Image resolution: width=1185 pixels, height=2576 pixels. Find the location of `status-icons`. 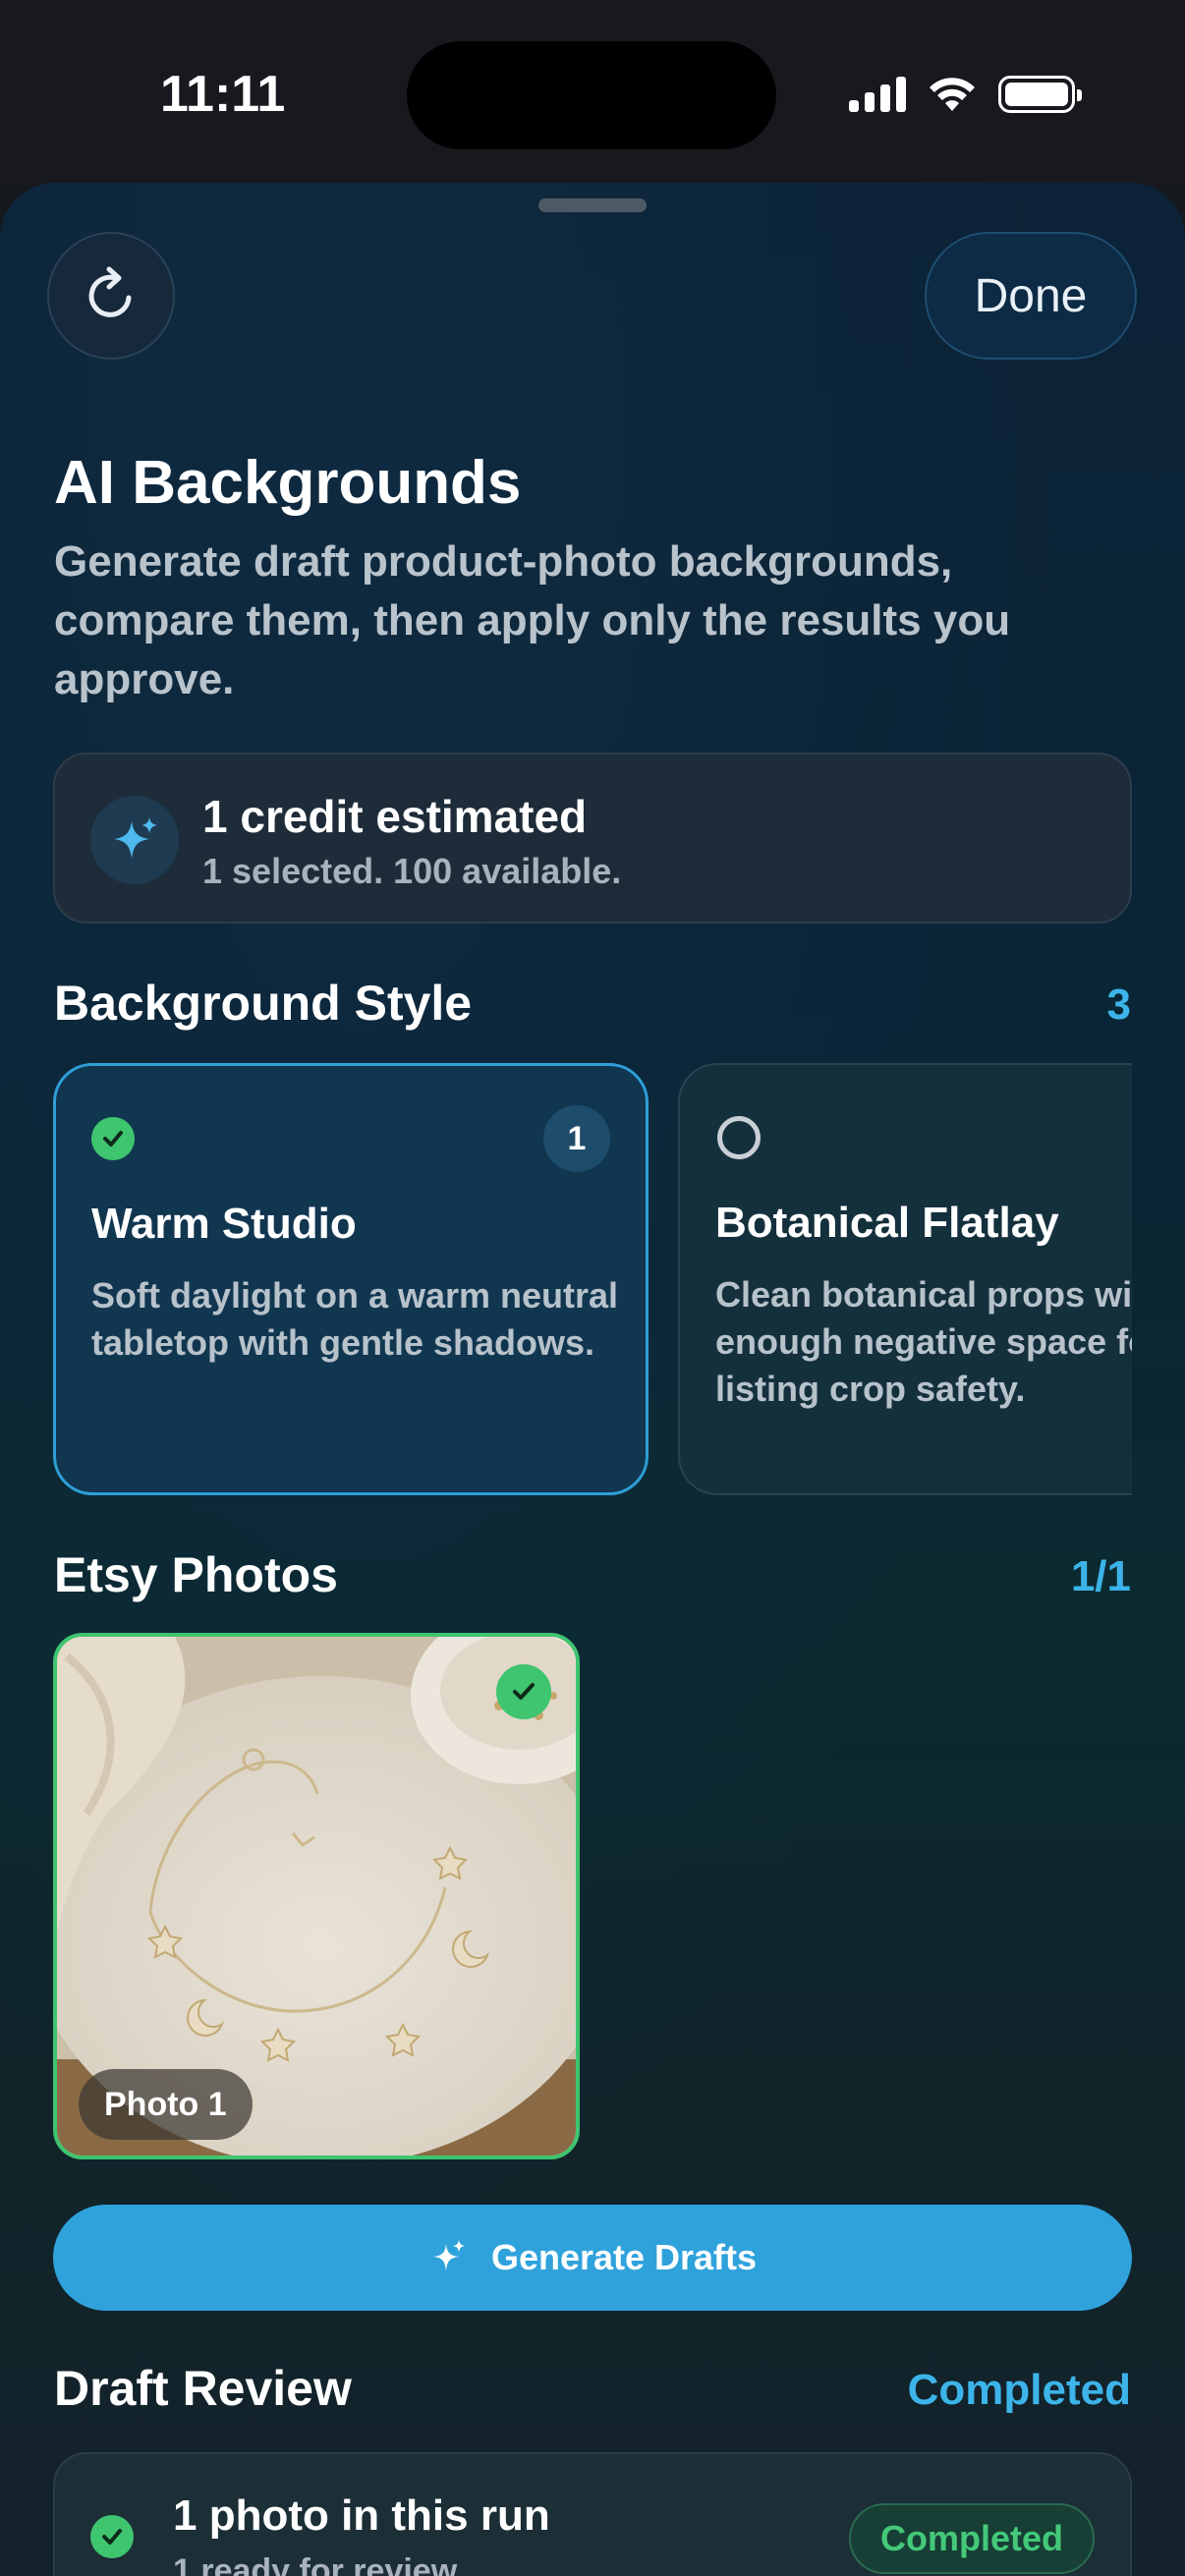

status-icons is located at coordinates (966, 94).